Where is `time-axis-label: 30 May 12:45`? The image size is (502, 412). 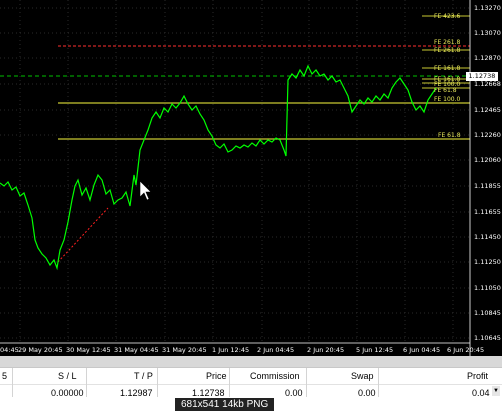
time-axis-label: 30 May 12:45 is located at coordinates (88, 350).